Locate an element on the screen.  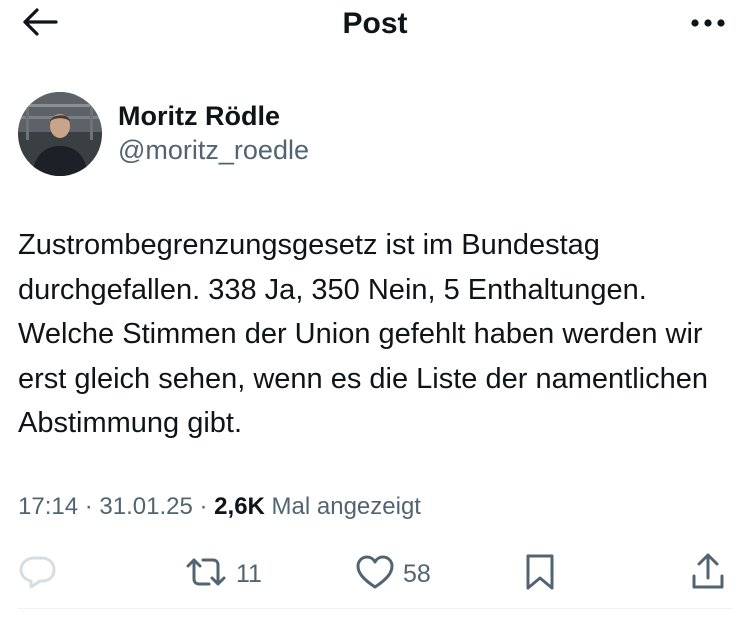
views-label: Mal angezeigt is located at coordinates (346, 506).